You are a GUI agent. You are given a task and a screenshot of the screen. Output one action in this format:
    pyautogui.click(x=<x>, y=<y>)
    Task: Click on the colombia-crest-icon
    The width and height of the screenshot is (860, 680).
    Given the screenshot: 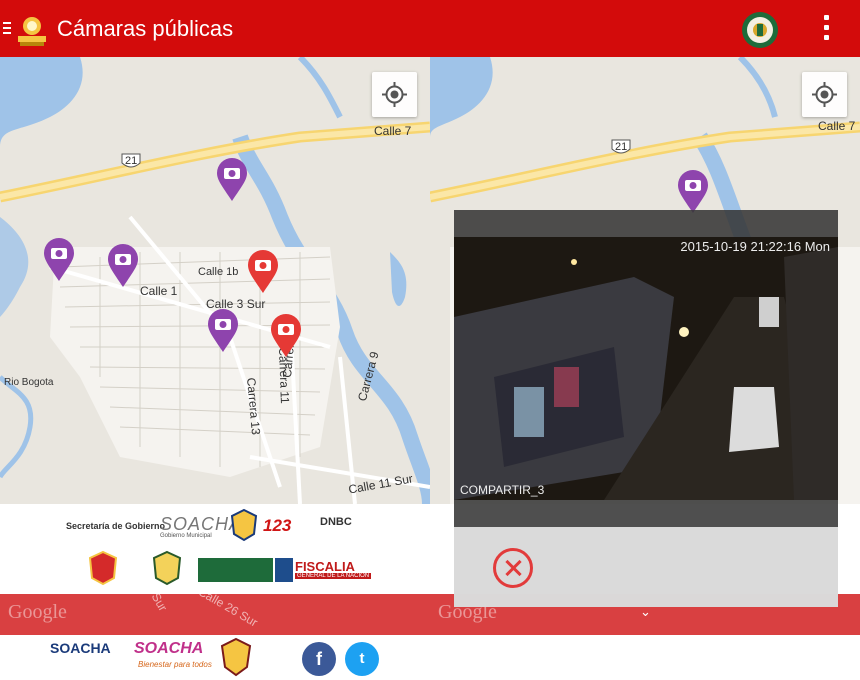 What is the action you would take?
    pyautogui.click(x=103, y=568)
    